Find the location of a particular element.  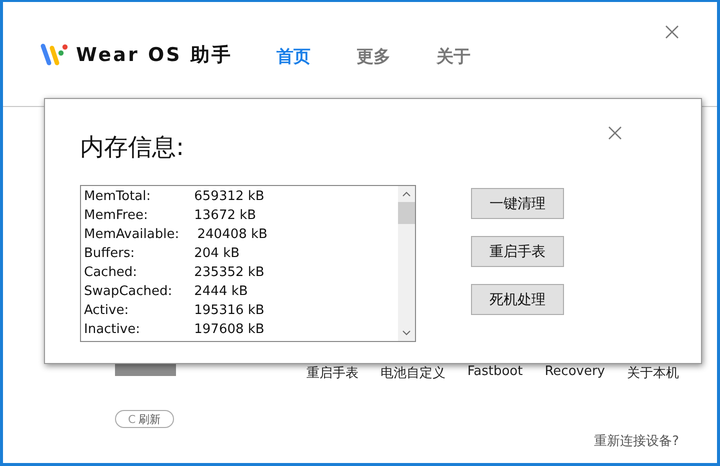

memory-value: 2444 kB is located at coordinates (221, 291).